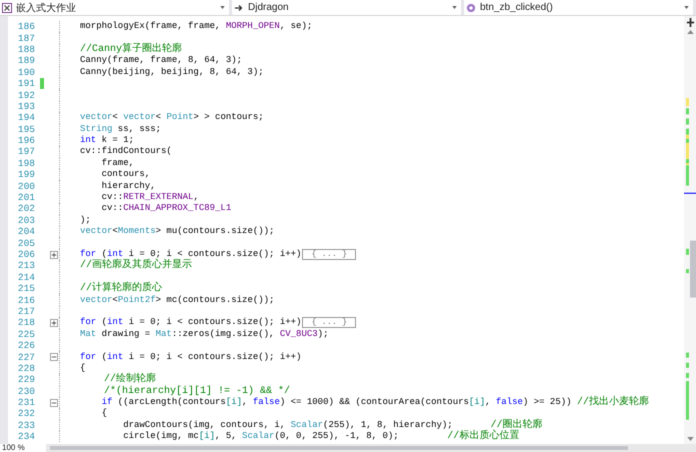 The image size is (696, 452). Describe the element at coordinates (239, 7) in the screenshot. I see `arrow-icon` at that location.